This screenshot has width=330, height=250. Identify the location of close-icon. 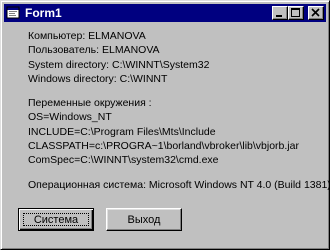
(315, 12).